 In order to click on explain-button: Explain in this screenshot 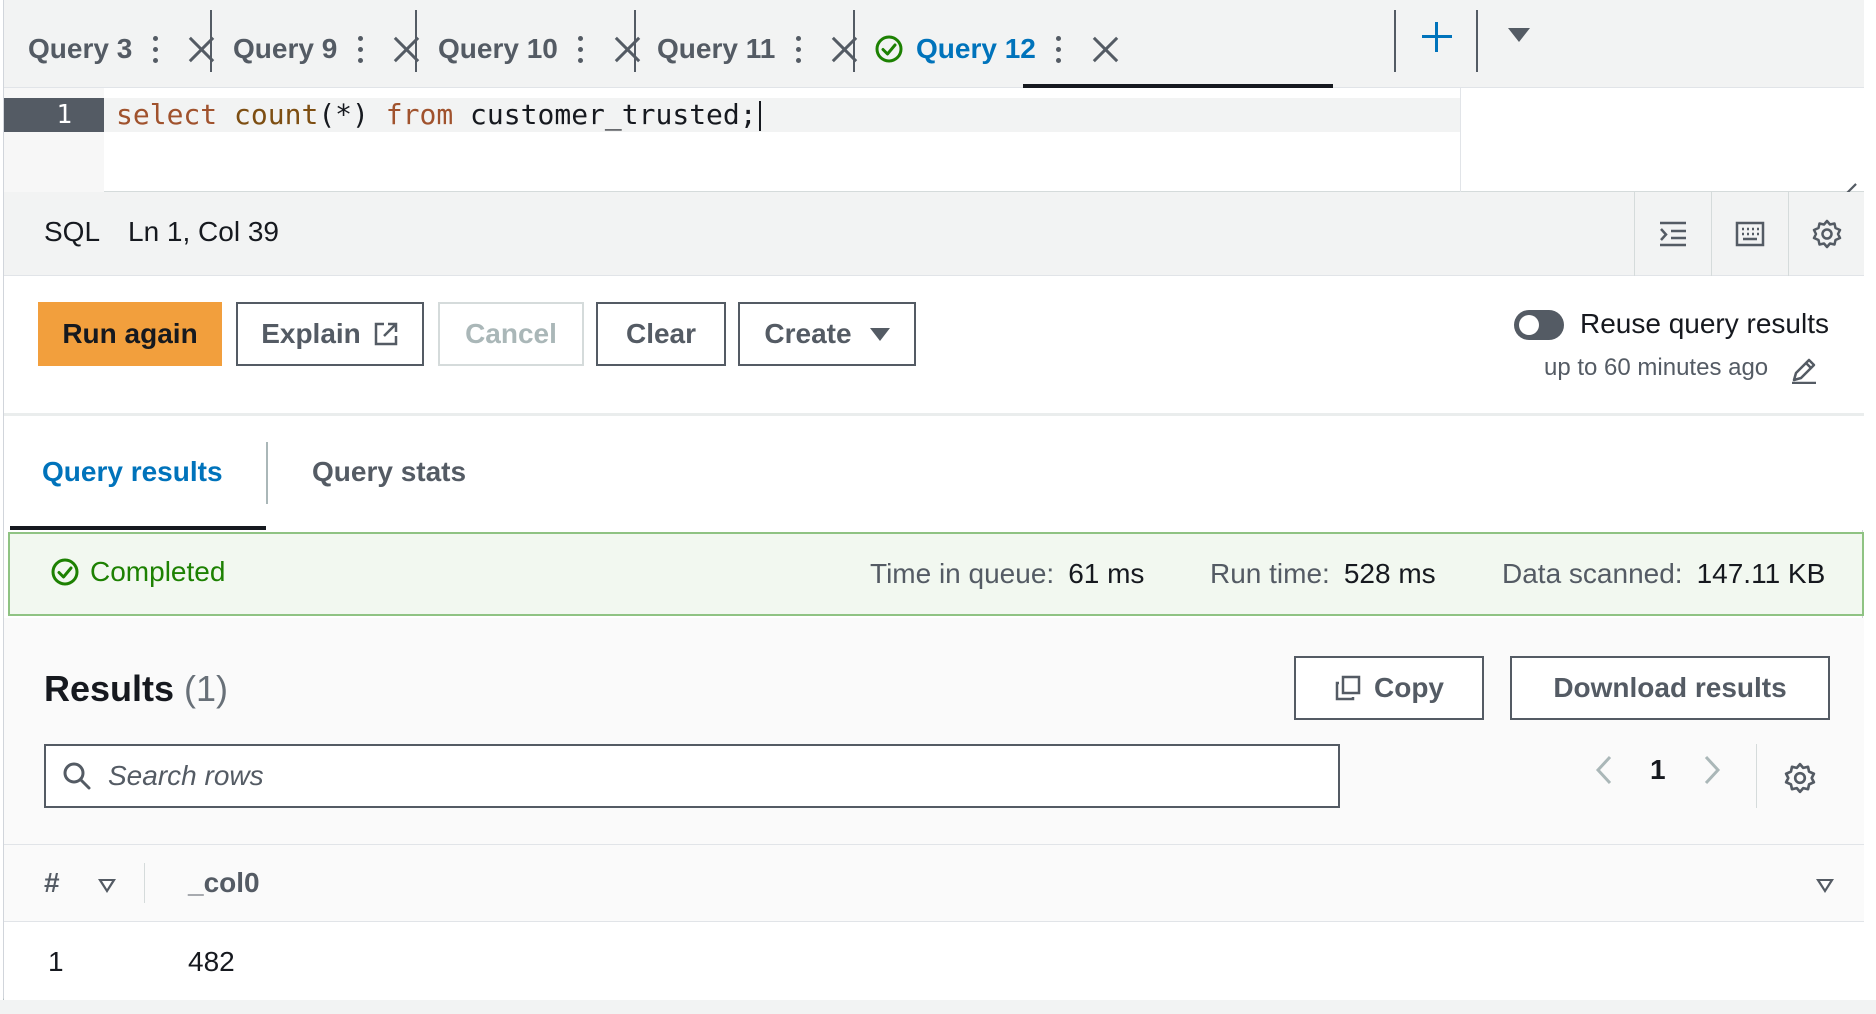, I will do `click(330, 334)`.